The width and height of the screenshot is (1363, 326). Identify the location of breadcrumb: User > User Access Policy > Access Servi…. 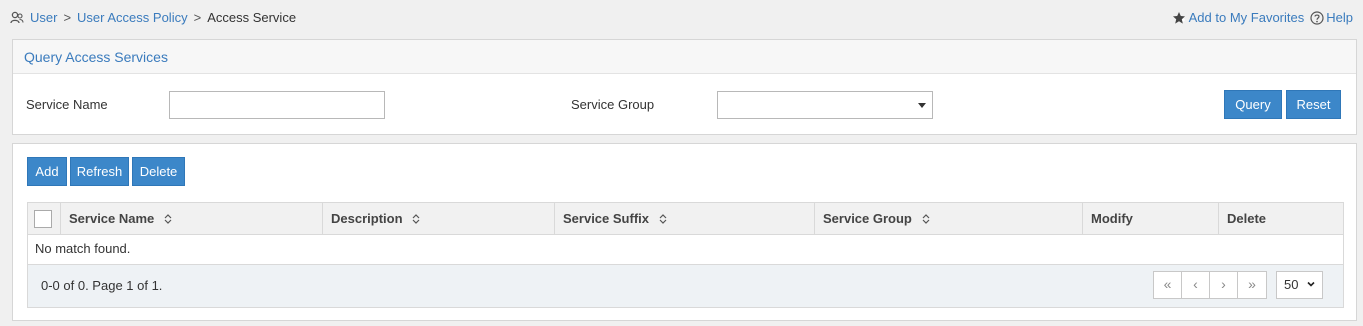
(153, 17).